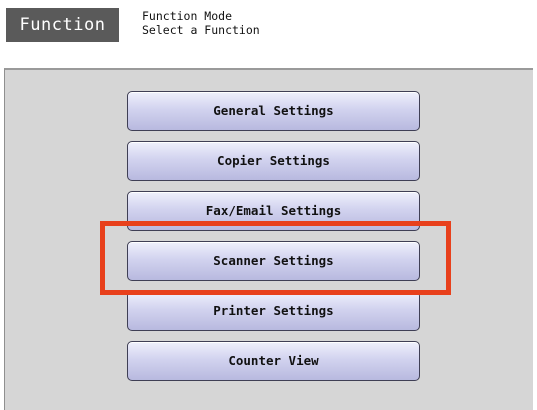  I want to click on general-settings-button: General Settings, so click(273, 111).